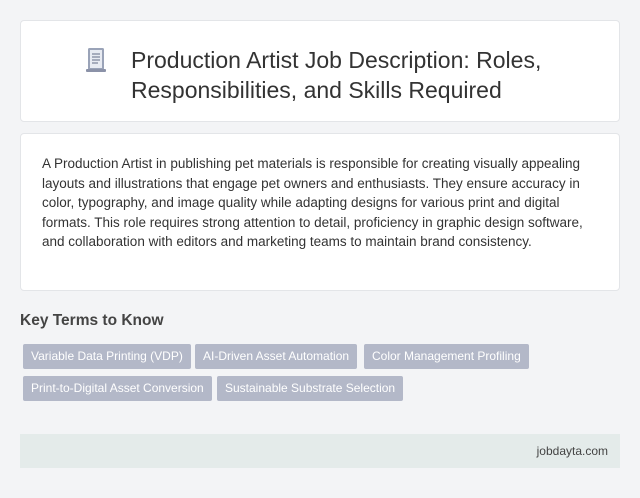 This screenshot has height=498, width=640. Describe the element at coordinates (96, 60) in the screenshot. I see `document-icon` at that location.